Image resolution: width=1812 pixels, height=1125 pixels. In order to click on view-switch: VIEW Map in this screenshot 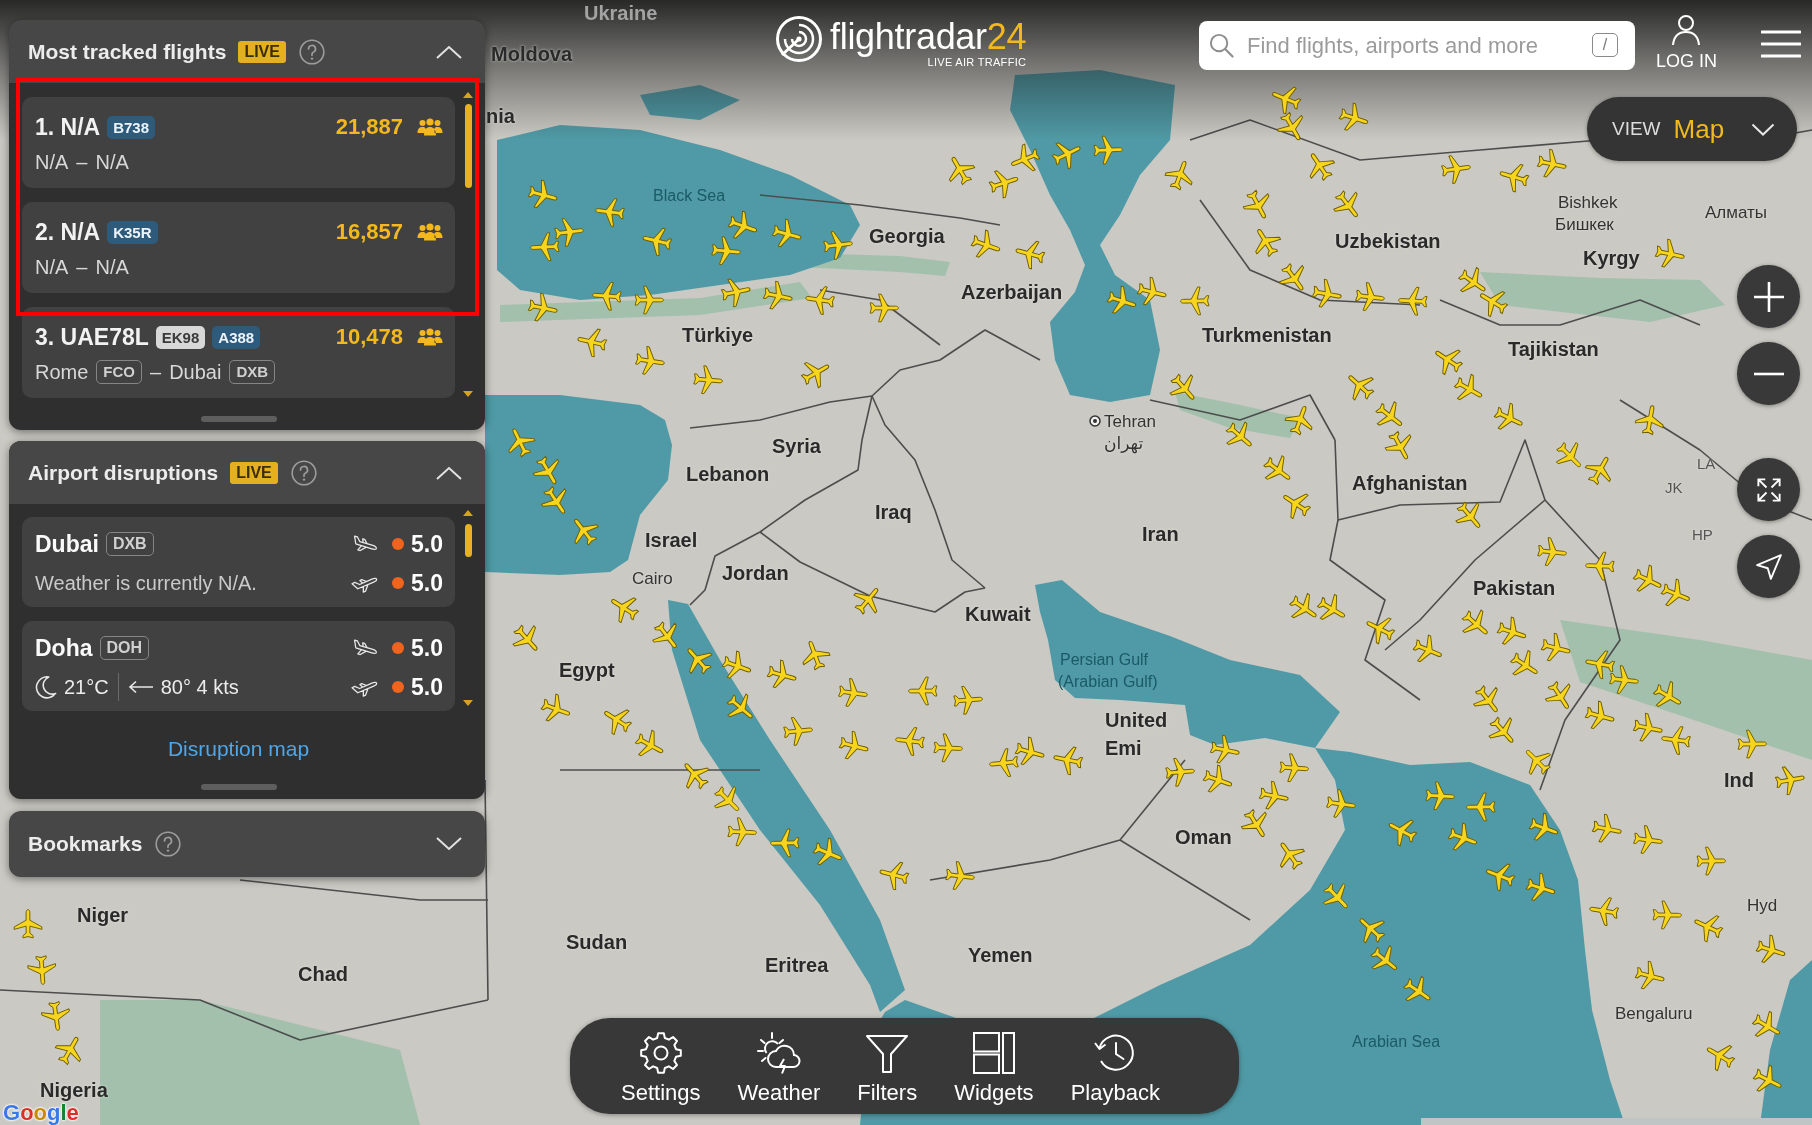, I will do `click(1692, 129)`.